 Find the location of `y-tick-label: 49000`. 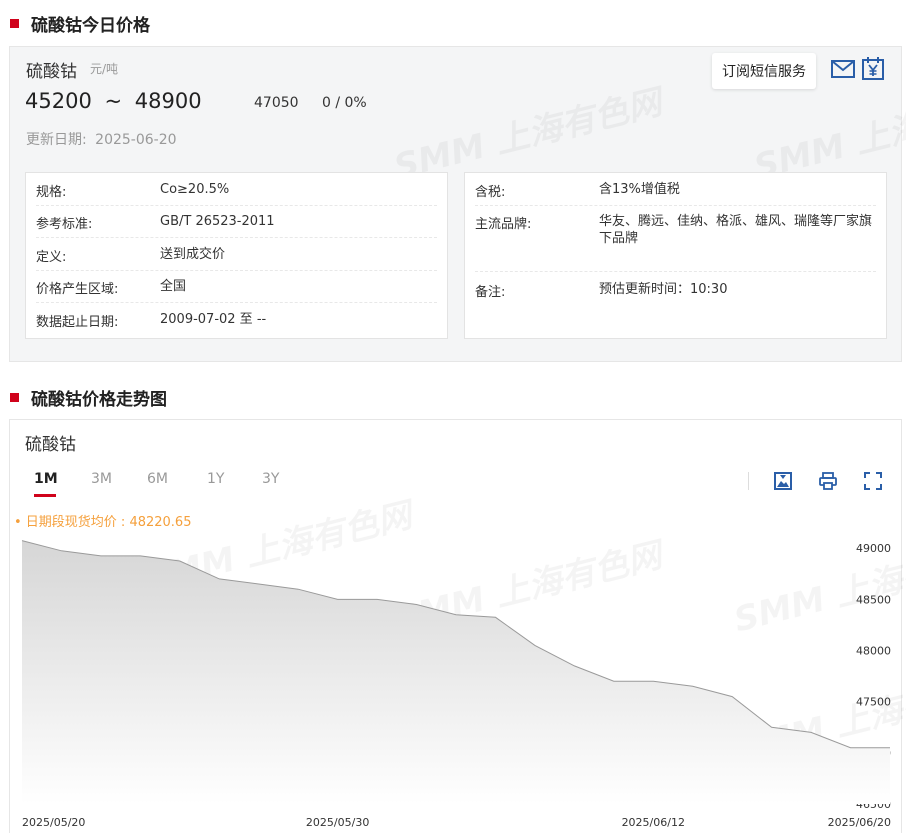

y-tick-label: 49000 is located at coordinates (873, 548).